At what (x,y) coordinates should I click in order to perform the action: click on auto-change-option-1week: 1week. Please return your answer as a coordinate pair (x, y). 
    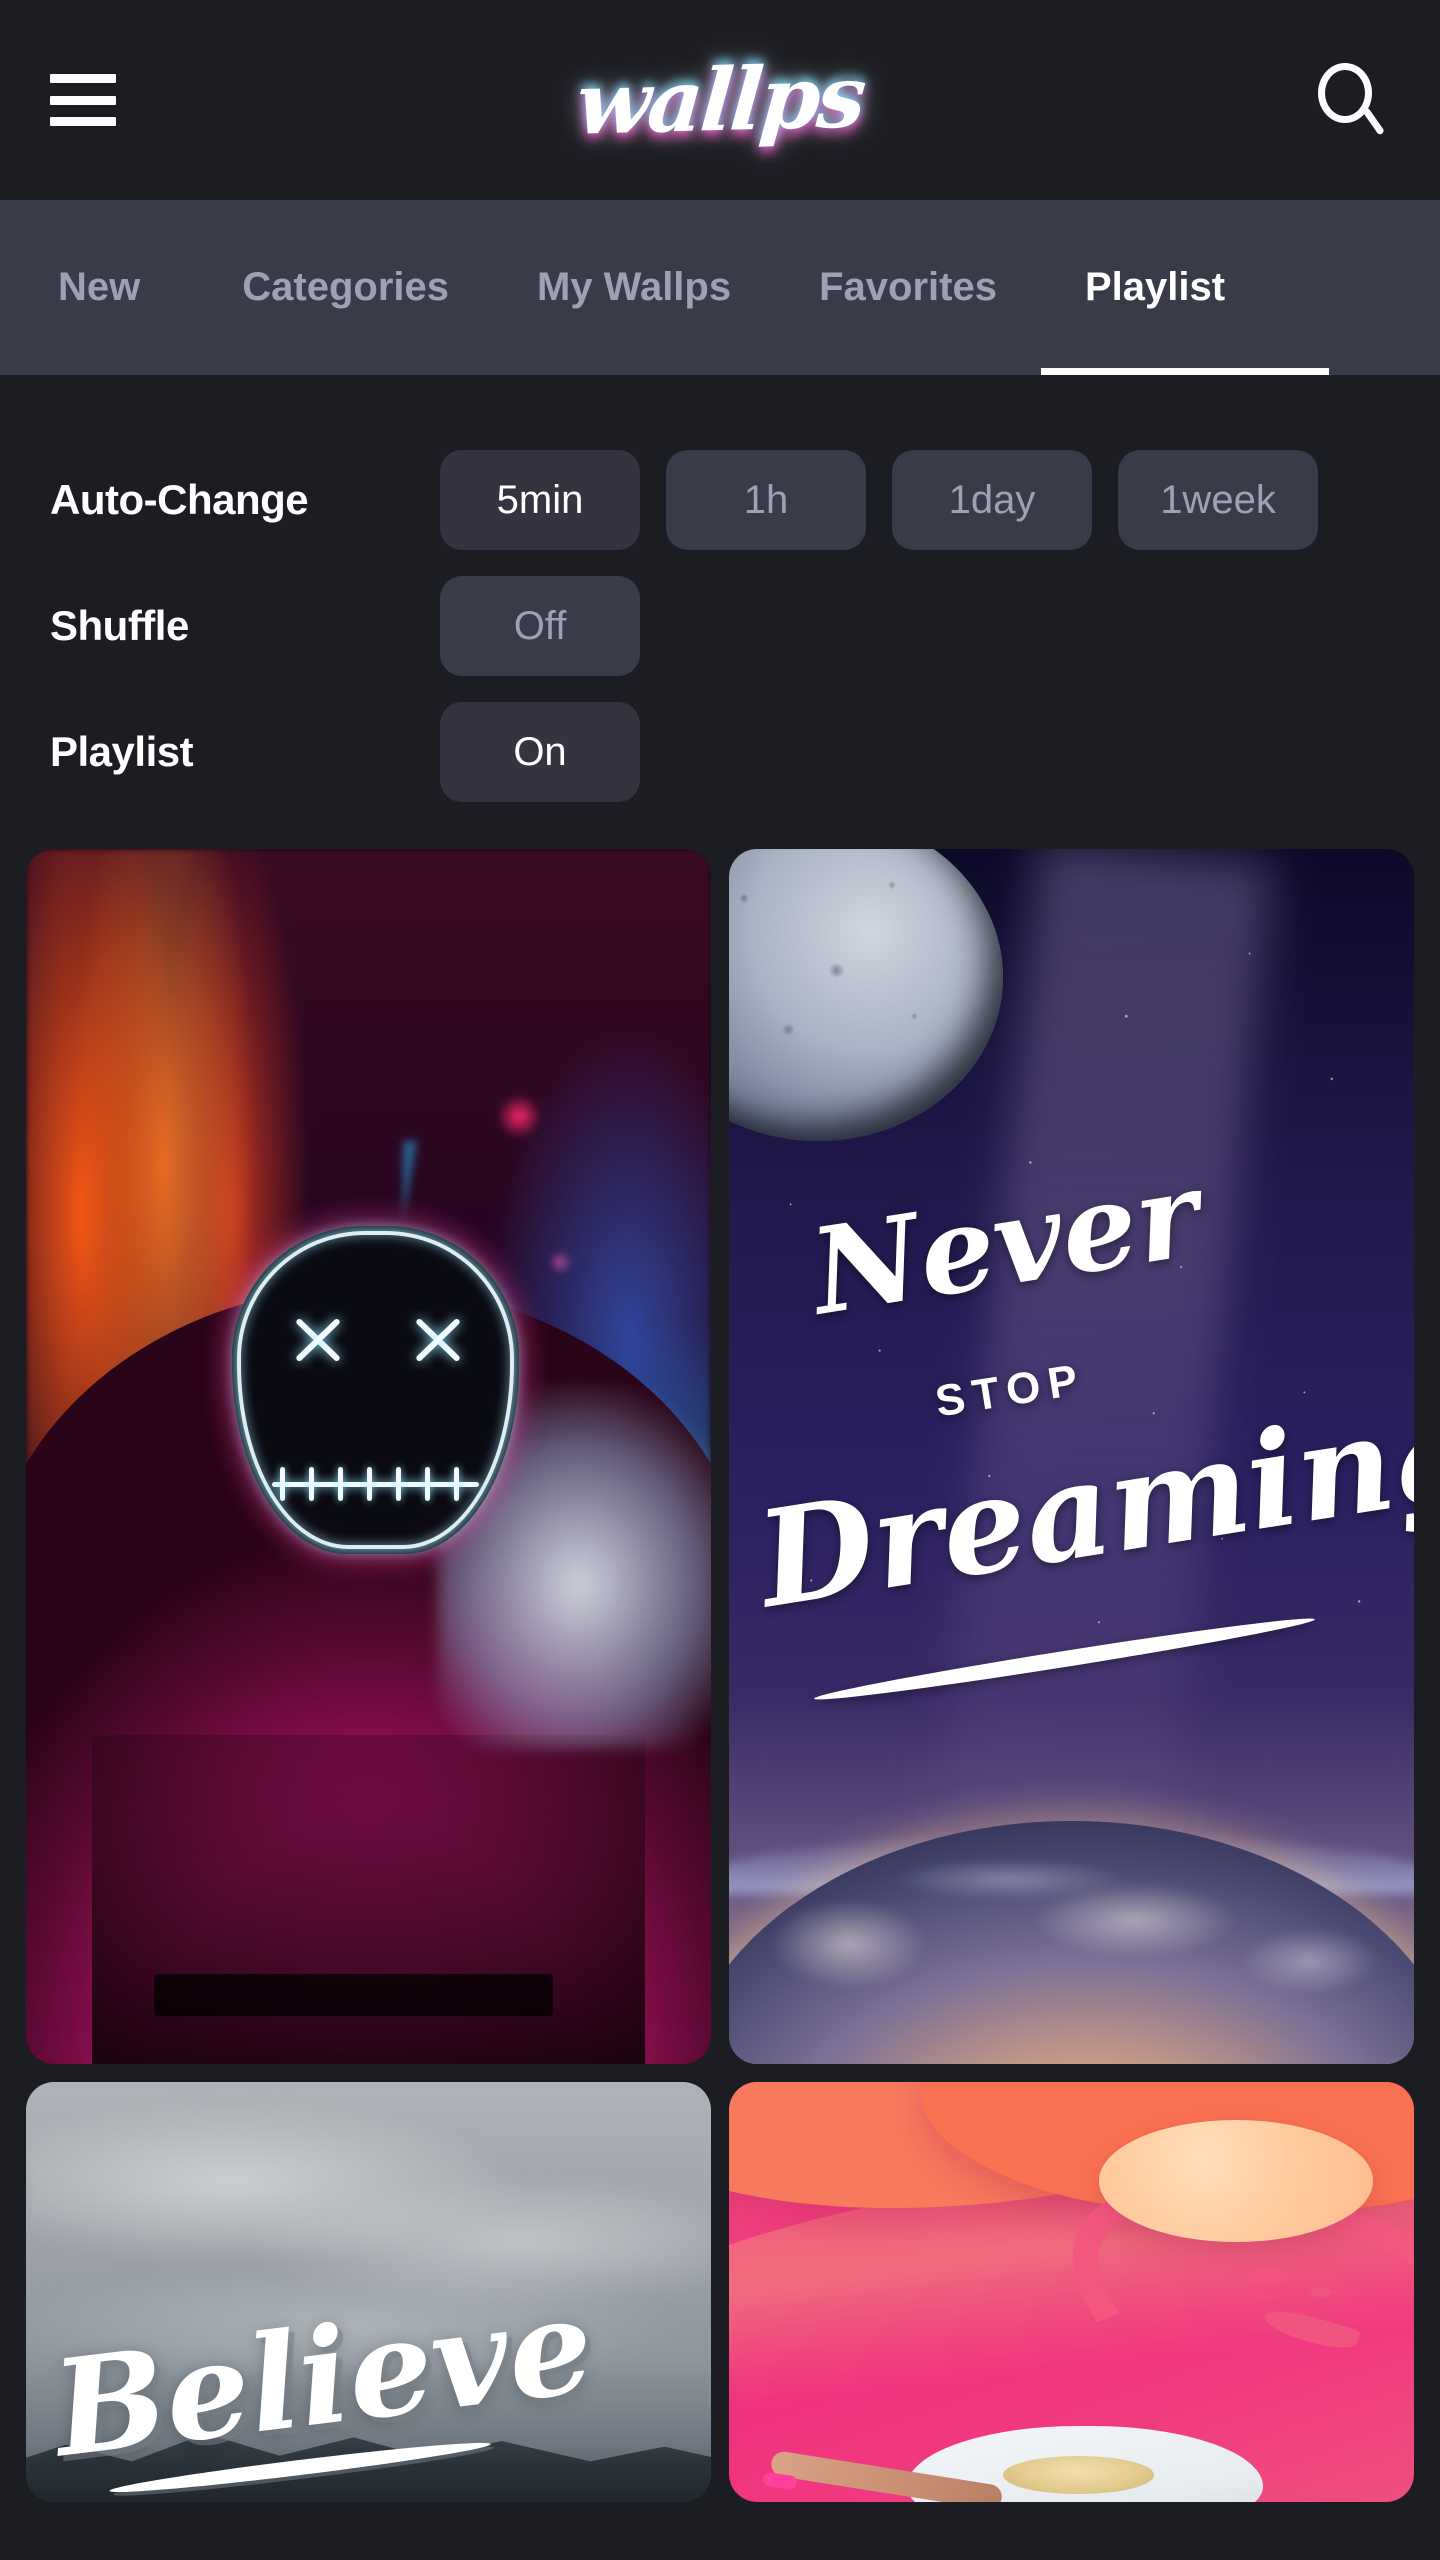
    Looking at the image, I should click on (1218, 500).